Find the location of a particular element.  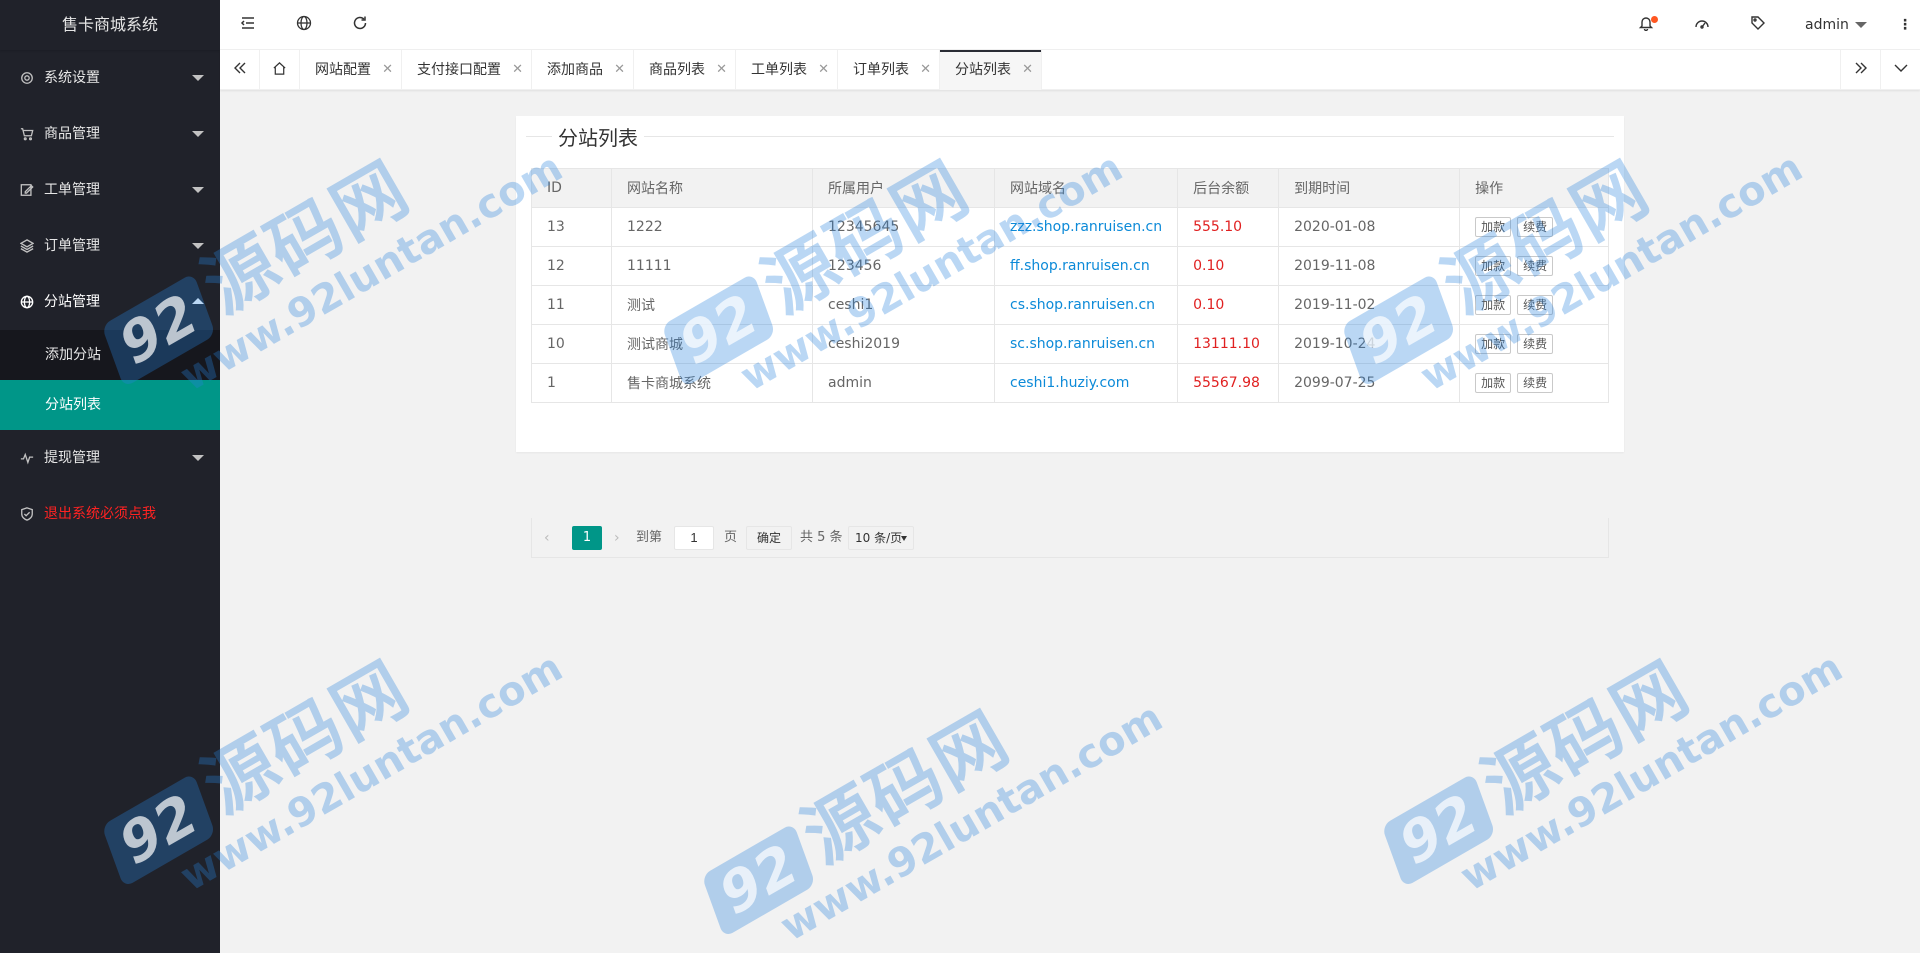

tabs-menu-button is located at coordinates (1900, 70).